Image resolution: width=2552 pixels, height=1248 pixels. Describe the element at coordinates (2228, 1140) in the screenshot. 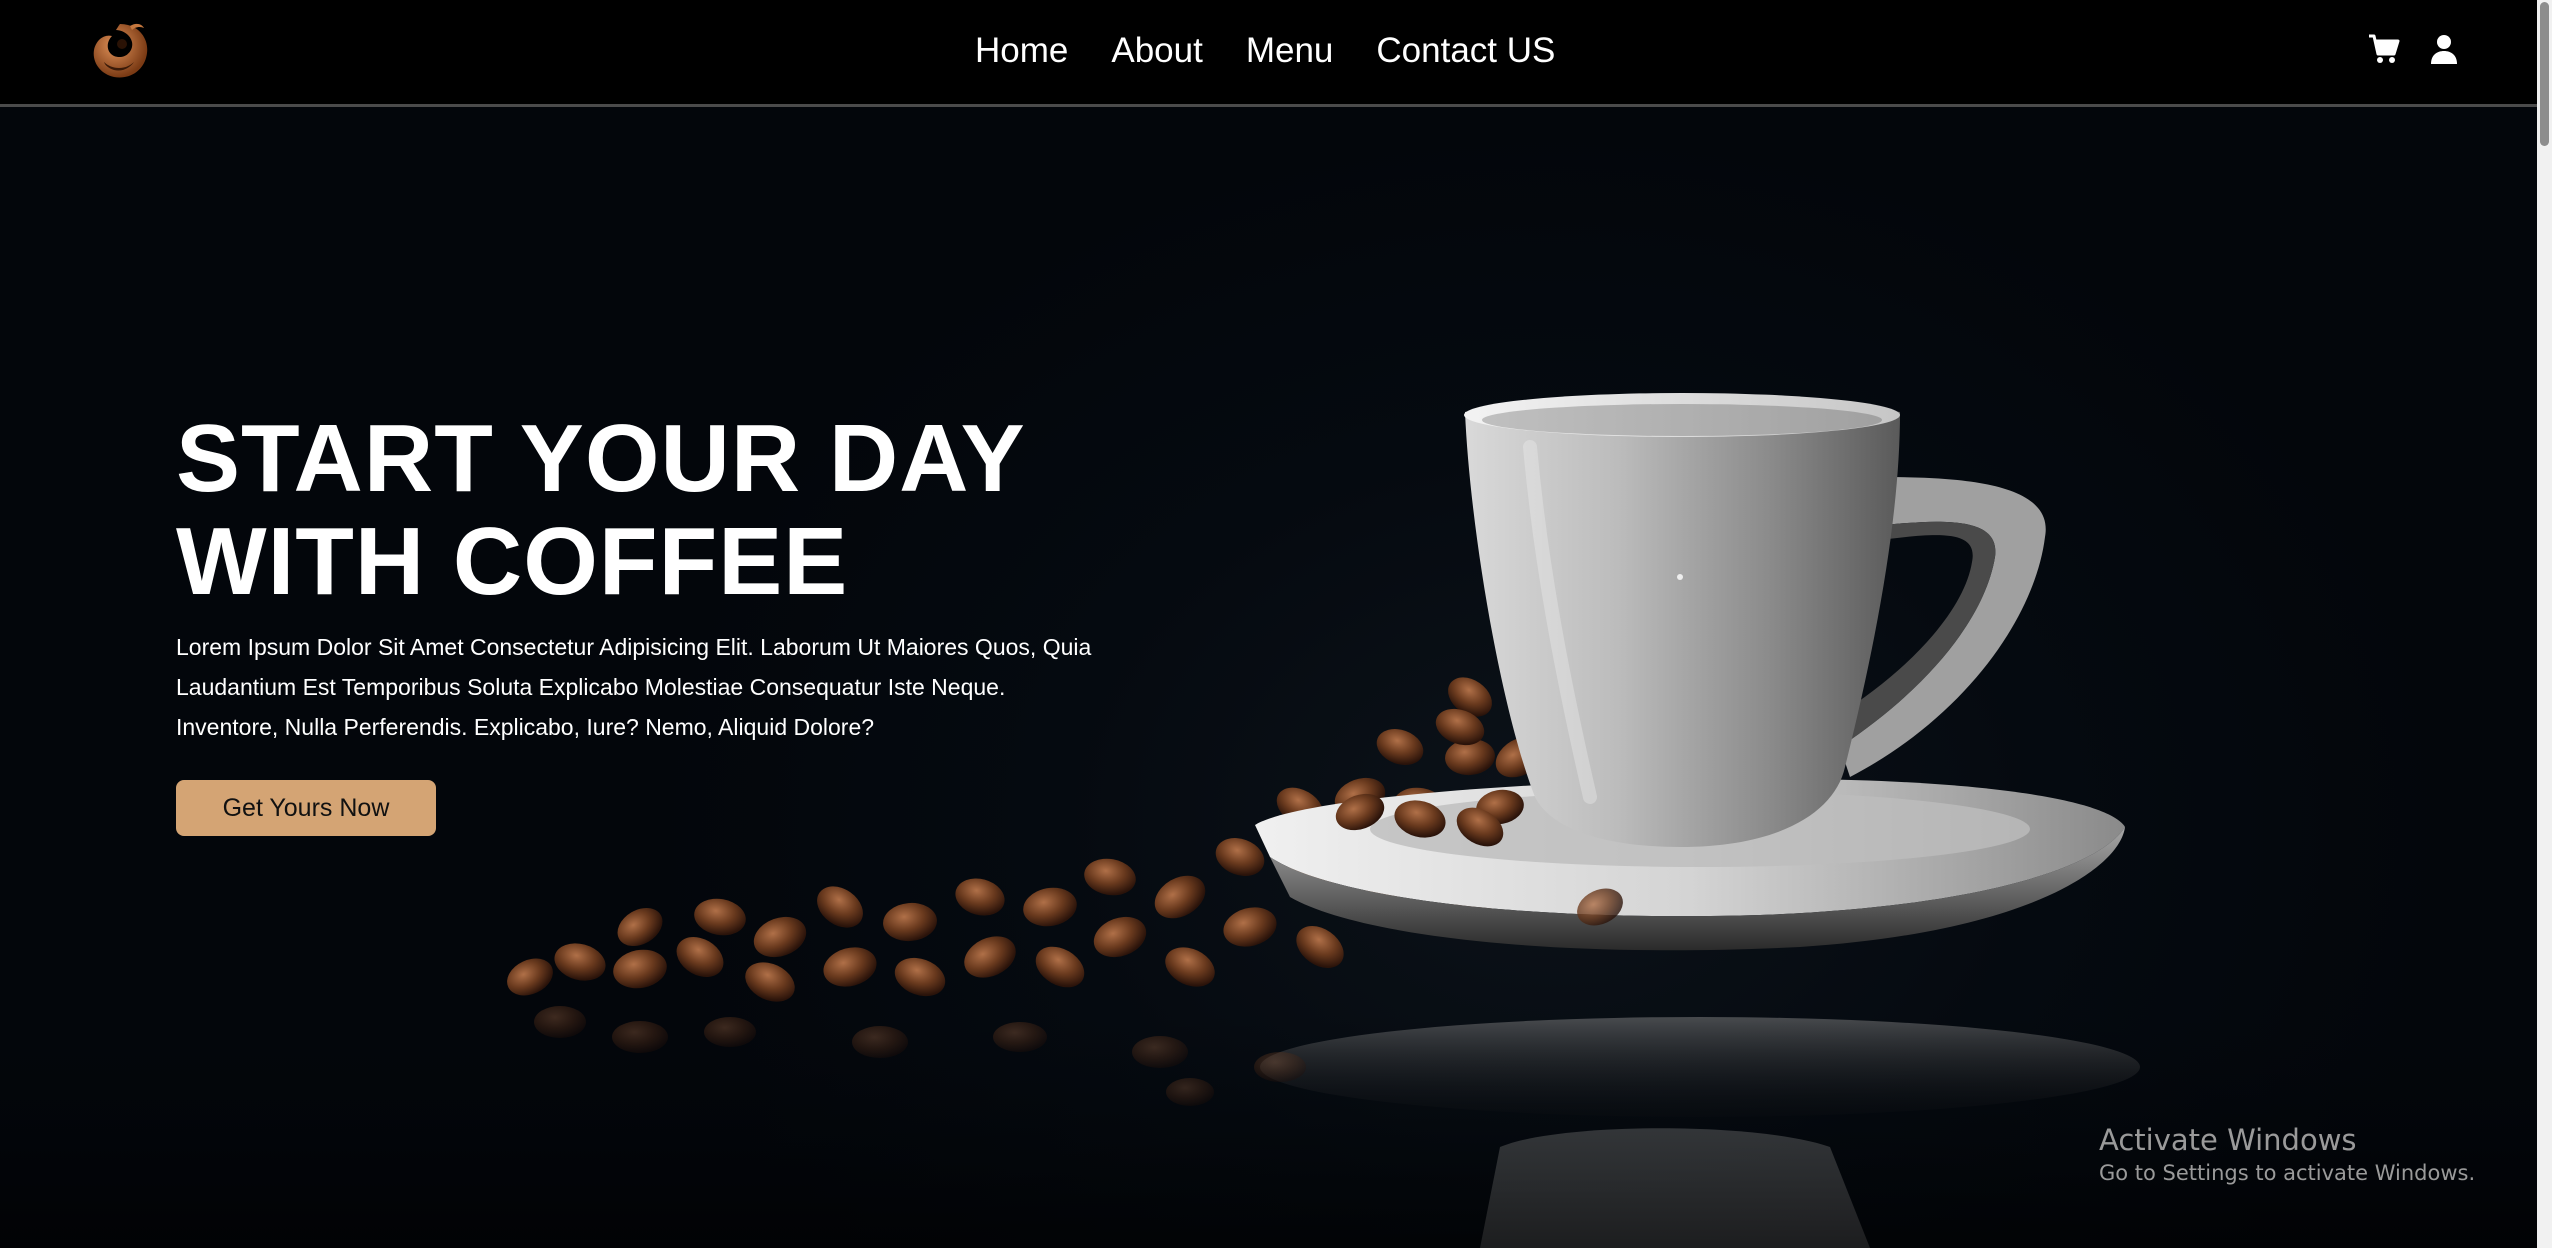

I see `watermark-title: Activate Windows` at that location.